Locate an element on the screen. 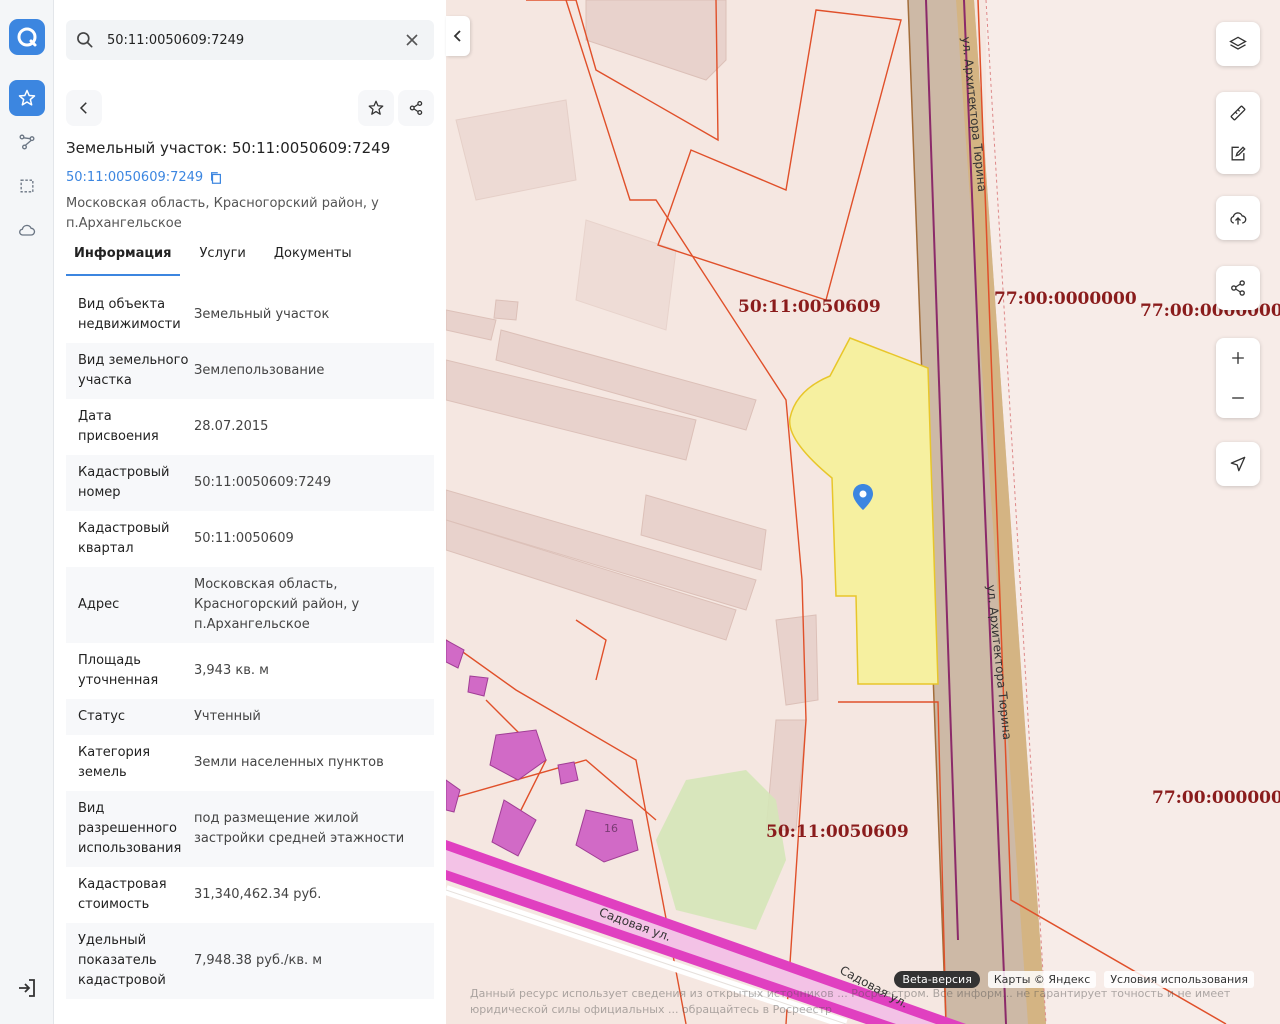 Image resolution: width=1280 pixels, height=1024 pixels. zoom-controls is located at coordinates (1238, 378).